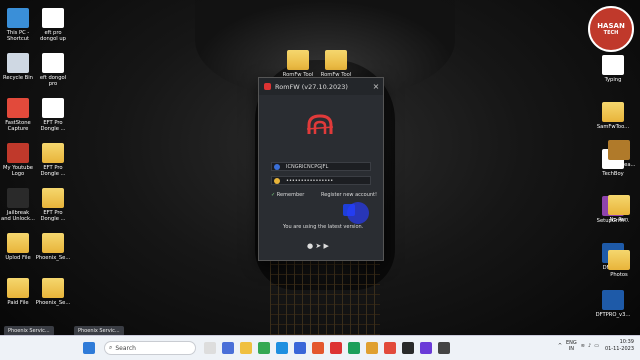  What do you see at coordinates (626, 342) in the screenshot?
I see `clock-time: 10:39` at bounding box center [626, 342].